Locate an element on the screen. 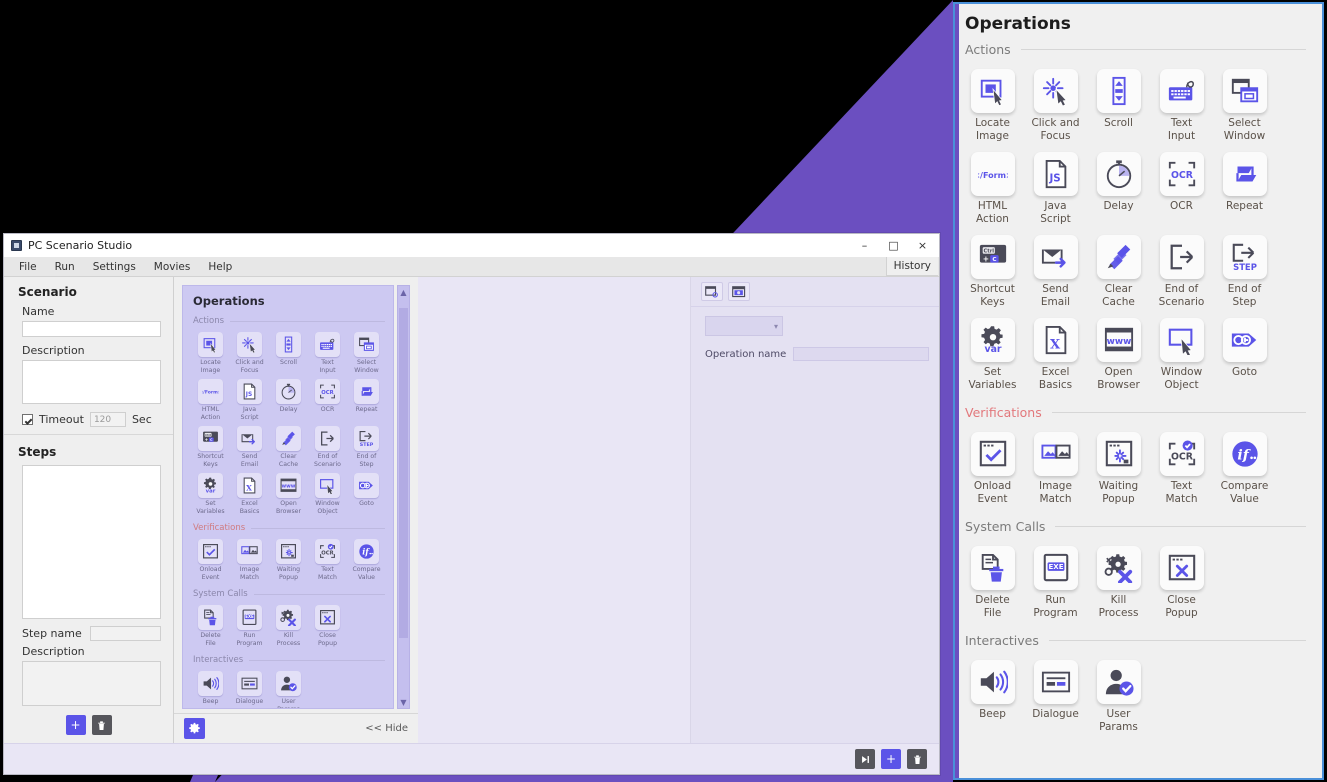 This screenshot has height=782, width=1327. operation-item-inapp: OCR Text Match is located at coordinates (327, 560).